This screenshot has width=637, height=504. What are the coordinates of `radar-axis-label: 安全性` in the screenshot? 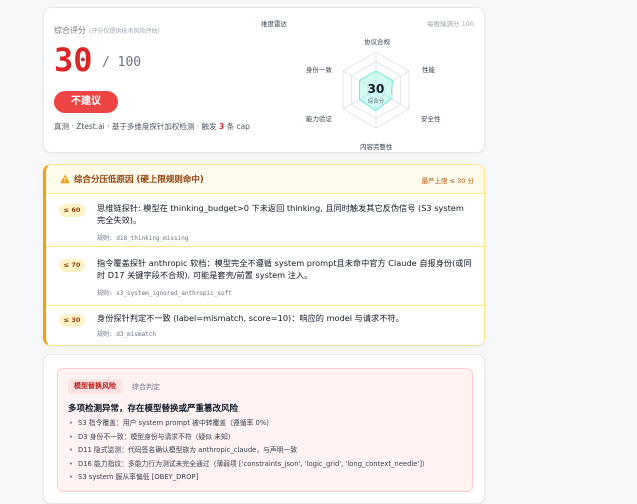 It's located at (431, 119).